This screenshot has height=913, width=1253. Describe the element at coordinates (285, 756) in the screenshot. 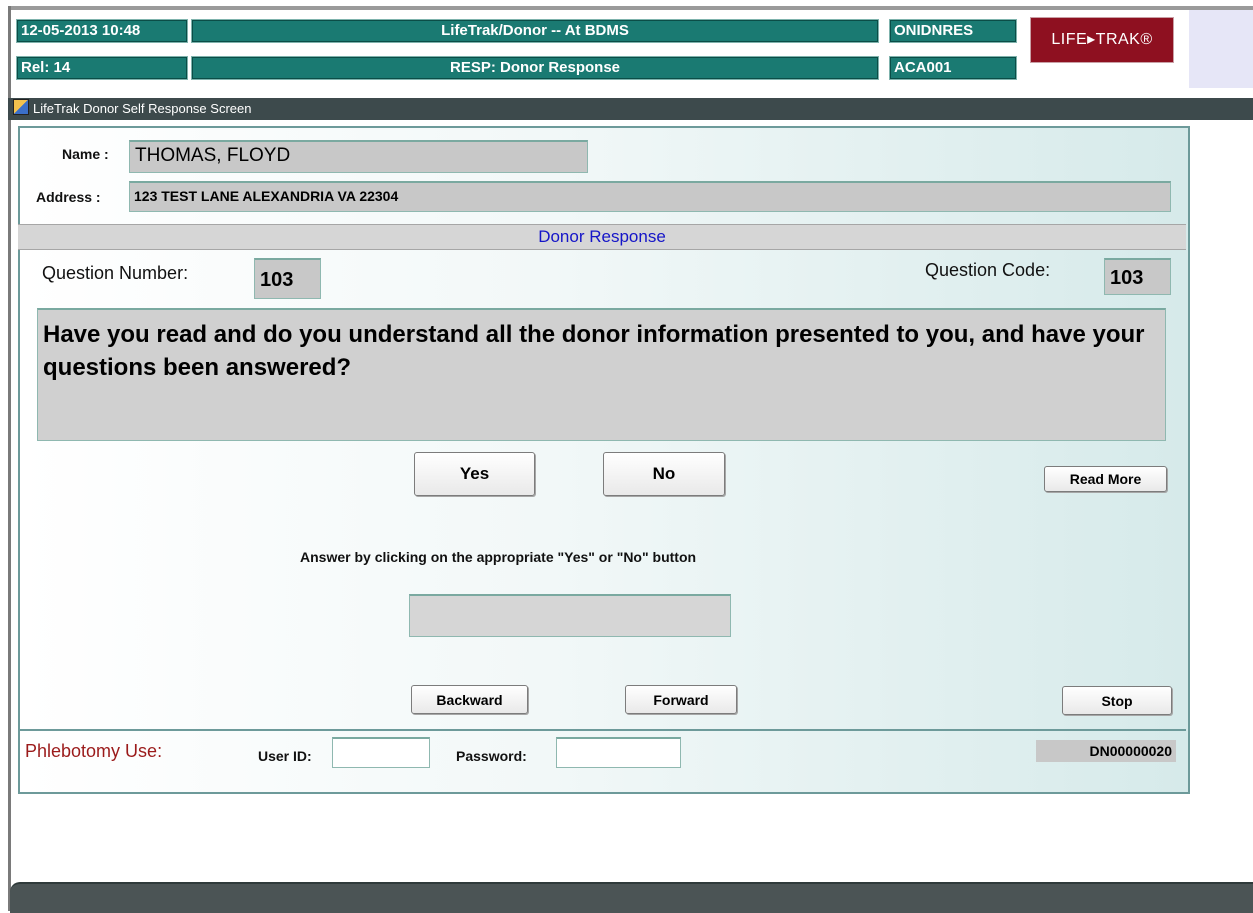

I see `user-id-label: User ID:` at that location.